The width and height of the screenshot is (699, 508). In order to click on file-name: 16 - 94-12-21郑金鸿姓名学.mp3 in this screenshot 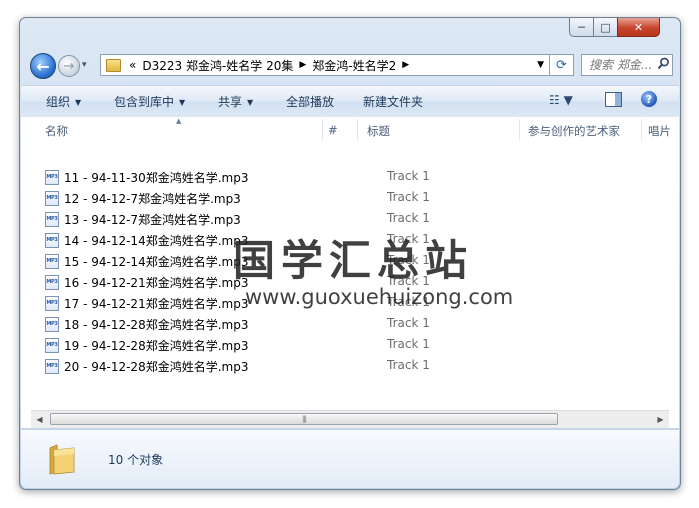, I will do `click(156, 283)`.